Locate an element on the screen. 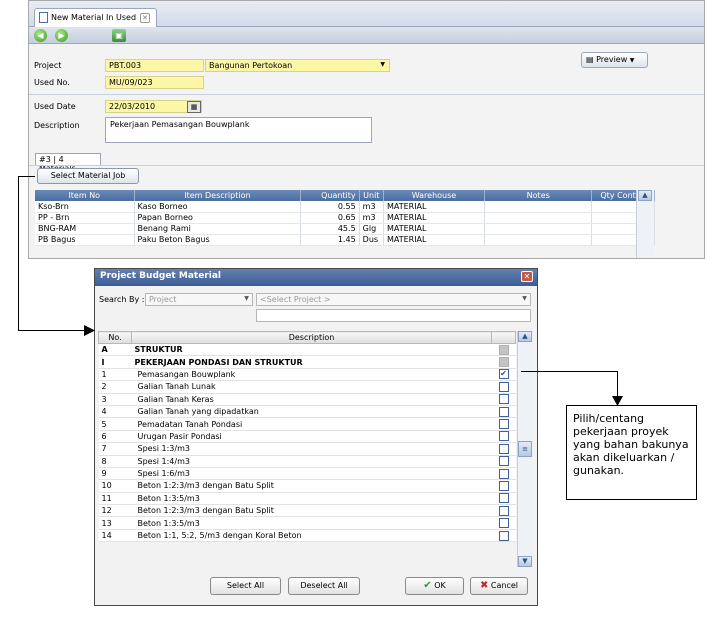 The width and height of the screenshot is (705, 619). select-all-button: Select All is located at coordinates (245, 586).